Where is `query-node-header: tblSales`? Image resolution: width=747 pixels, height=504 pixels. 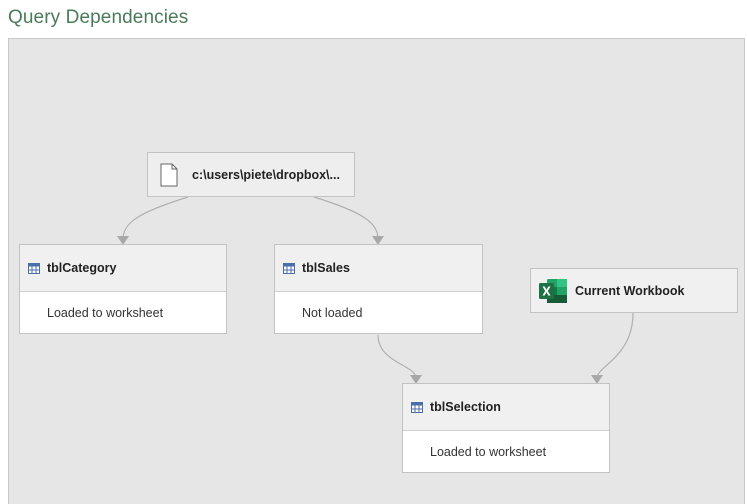
query-node-header: tblSales is located at coordinates (378, 268).